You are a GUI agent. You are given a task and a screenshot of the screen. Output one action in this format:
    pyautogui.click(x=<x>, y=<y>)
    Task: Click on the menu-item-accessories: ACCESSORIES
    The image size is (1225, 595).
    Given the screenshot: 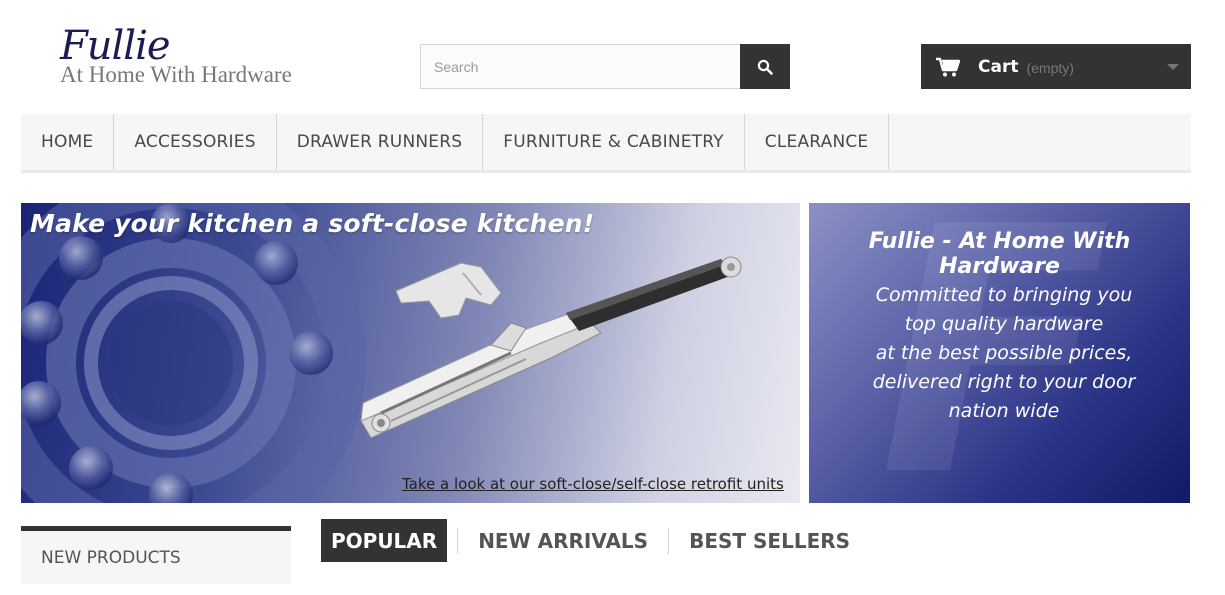 What is the action you would take?
    pyautogui.click(x=195, y=142)
    